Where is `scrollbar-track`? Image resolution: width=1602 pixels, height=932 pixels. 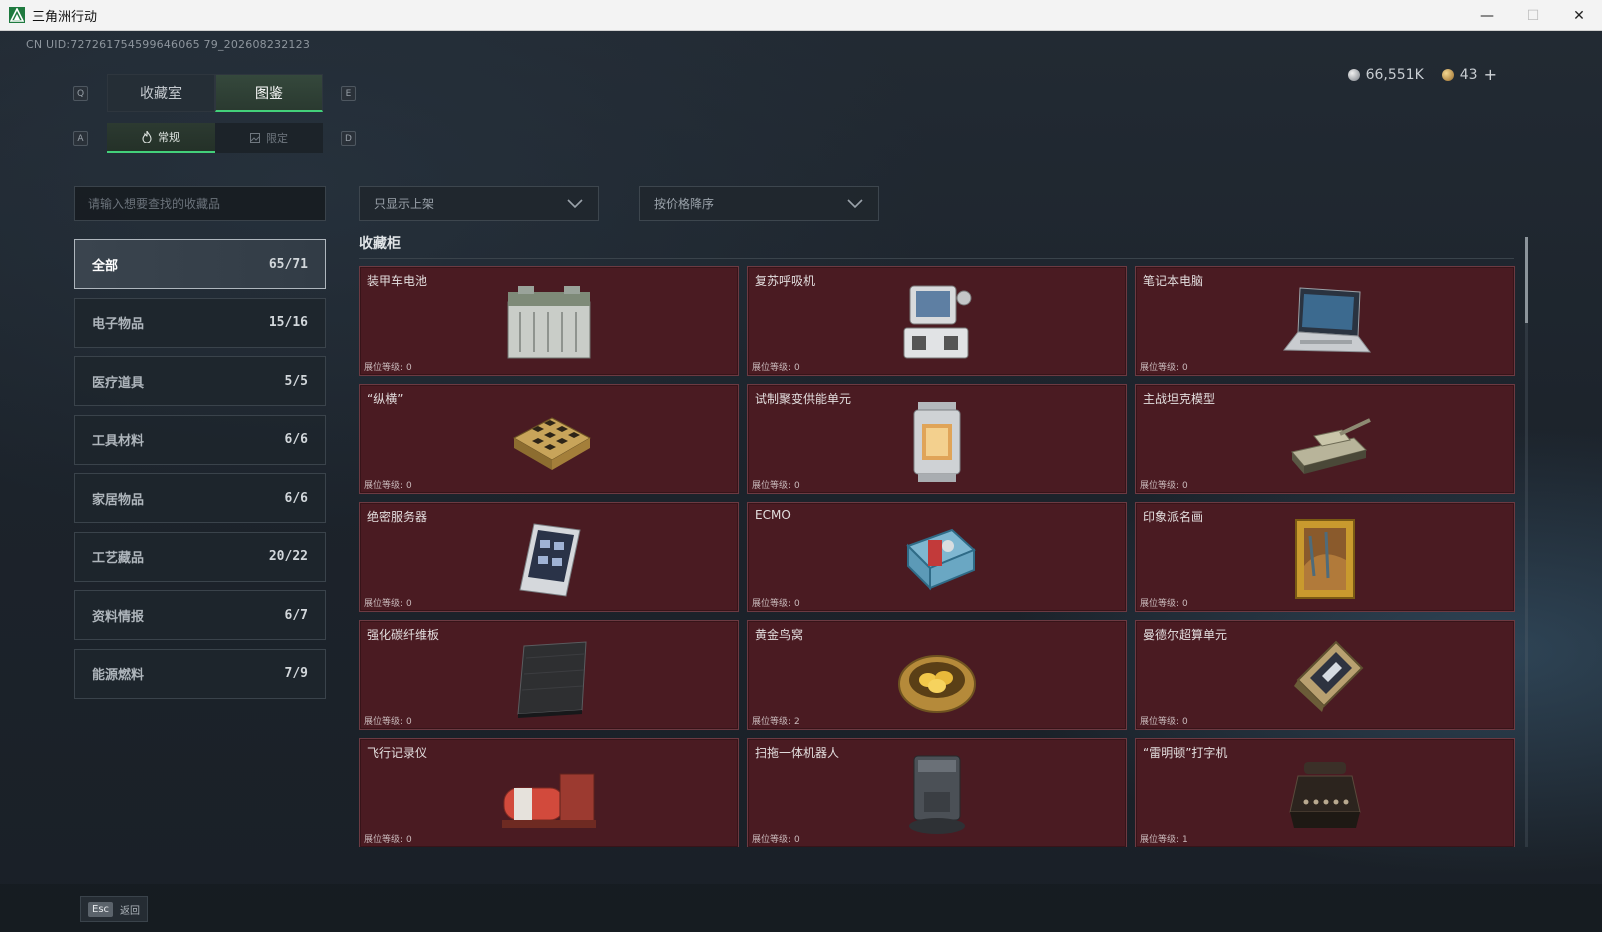
scrollbar-track is located at coordinates (1526, 542).